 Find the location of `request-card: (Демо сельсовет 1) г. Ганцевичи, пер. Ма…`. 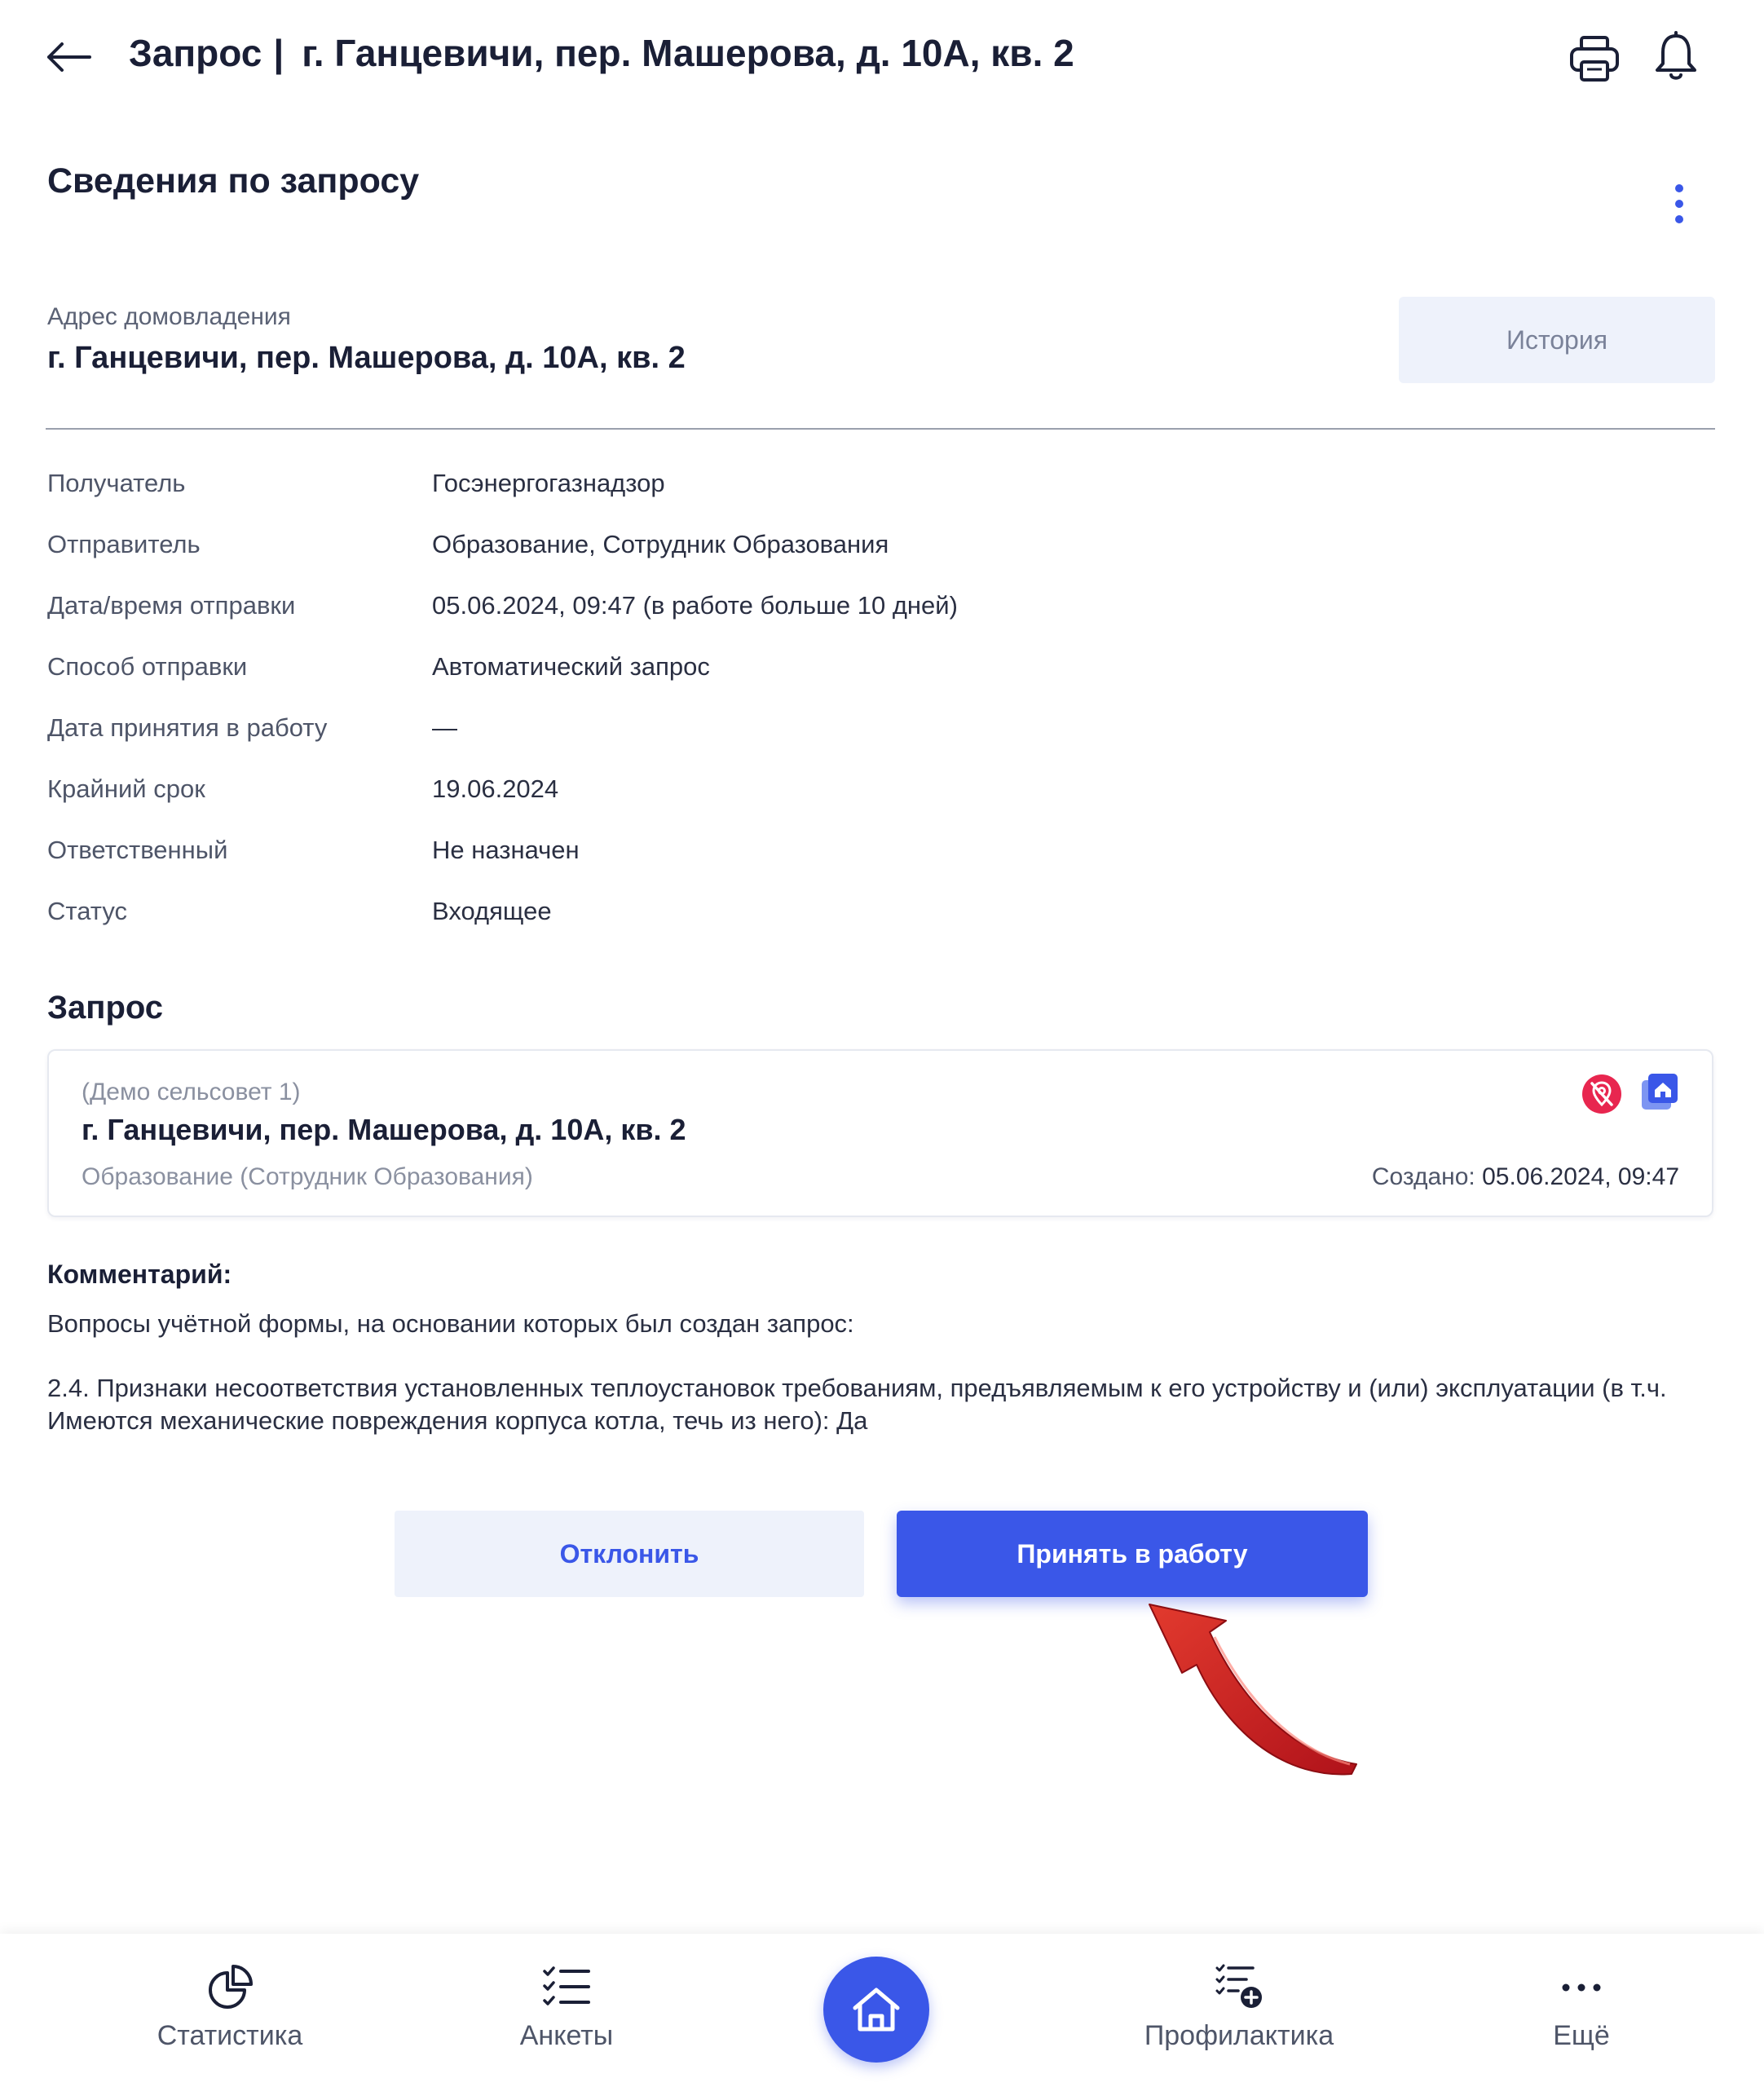

request-card: (Демо сельсовет 1) г. Ганцевичи, пер. Ма… is located at coordinates (880, 1133).